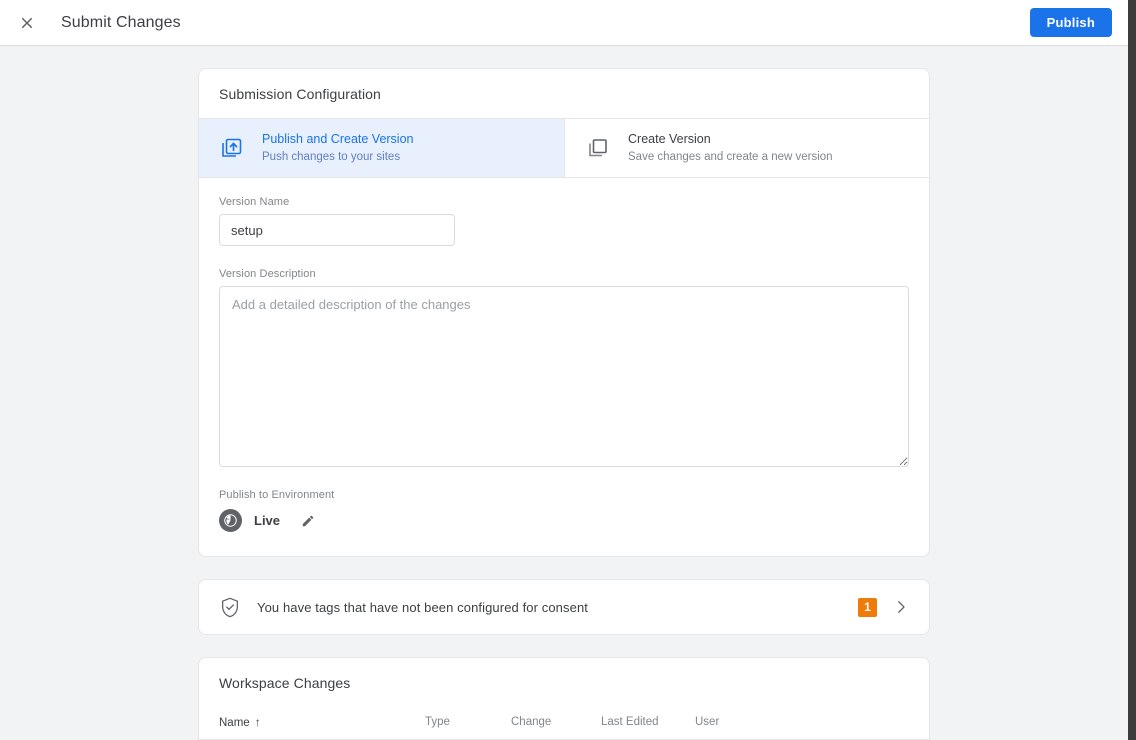  Describe the element at coordinates (267, 520) in the screenshot. I see `environment-name: Live` at that location.